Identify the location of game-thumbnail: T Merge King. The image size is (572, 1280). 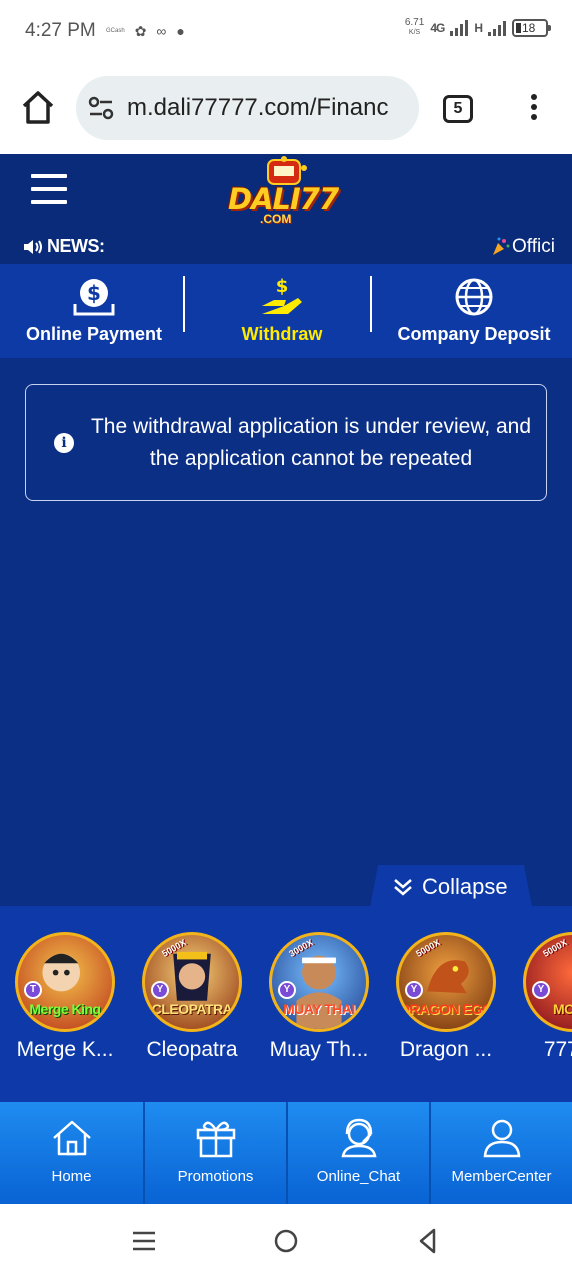
(65, 982).